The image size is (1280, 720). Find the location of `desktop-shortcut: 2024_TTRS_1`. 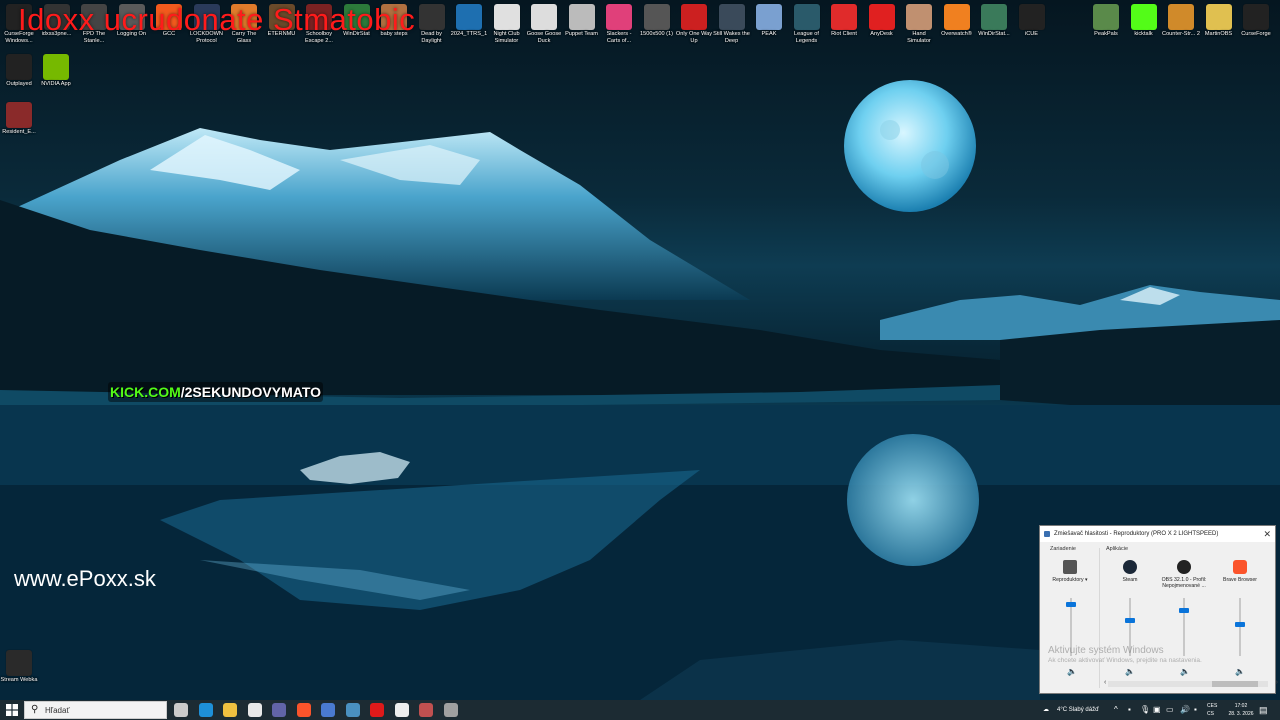

desktop-shortcut: 2024_TTRS_1 is located at coordinates (469, 20).